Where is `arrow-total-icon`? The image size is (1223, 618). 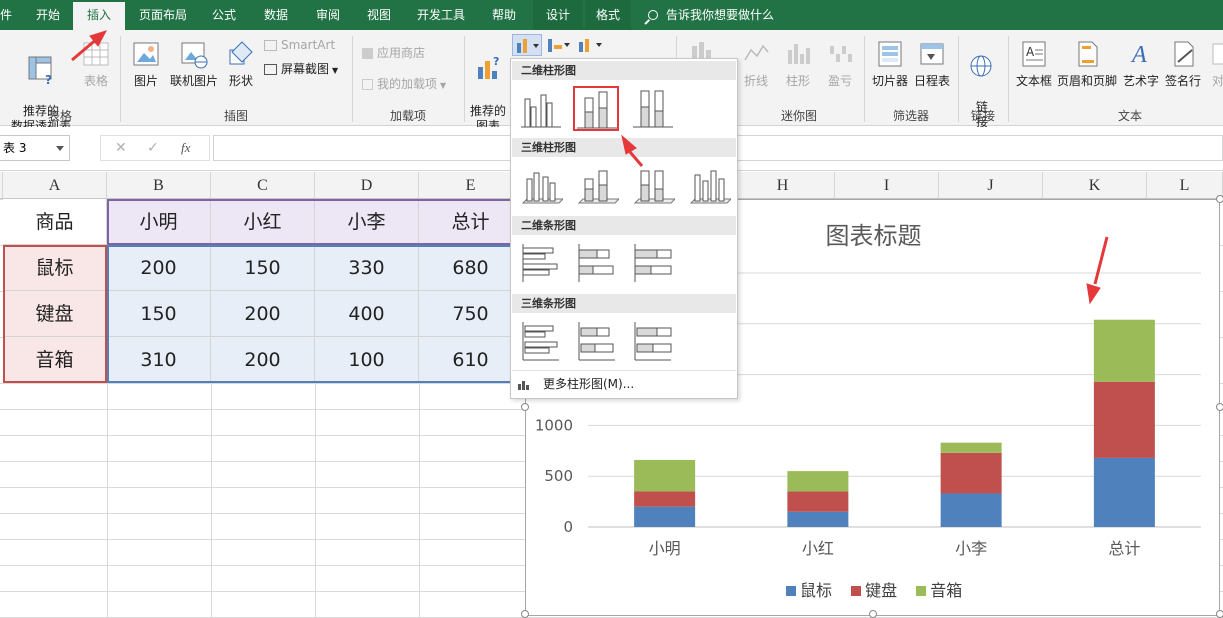
arrow-total-icon is located at coordinates (1093, 294).